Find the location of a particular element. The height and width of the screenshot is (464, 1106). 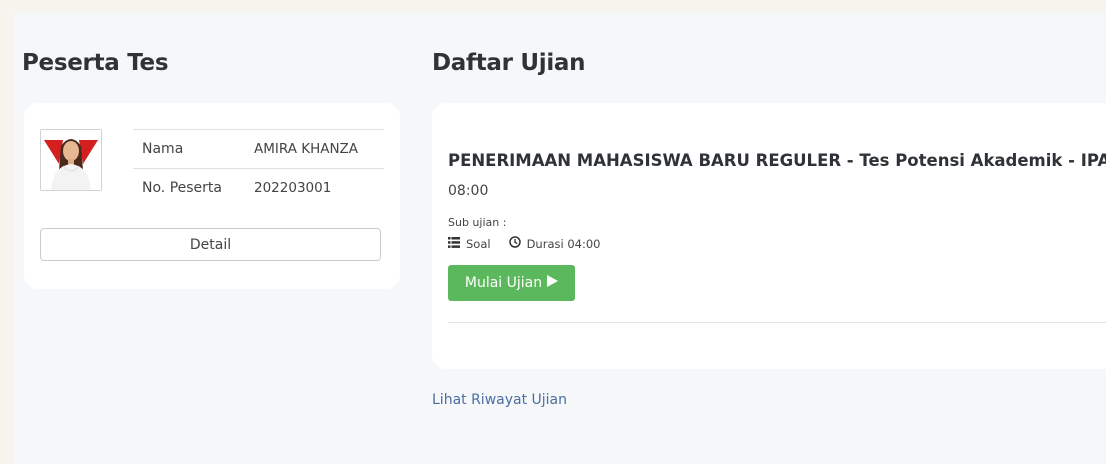

start-exam-label: Mulai Ujian is located at coordinates (503, 283).